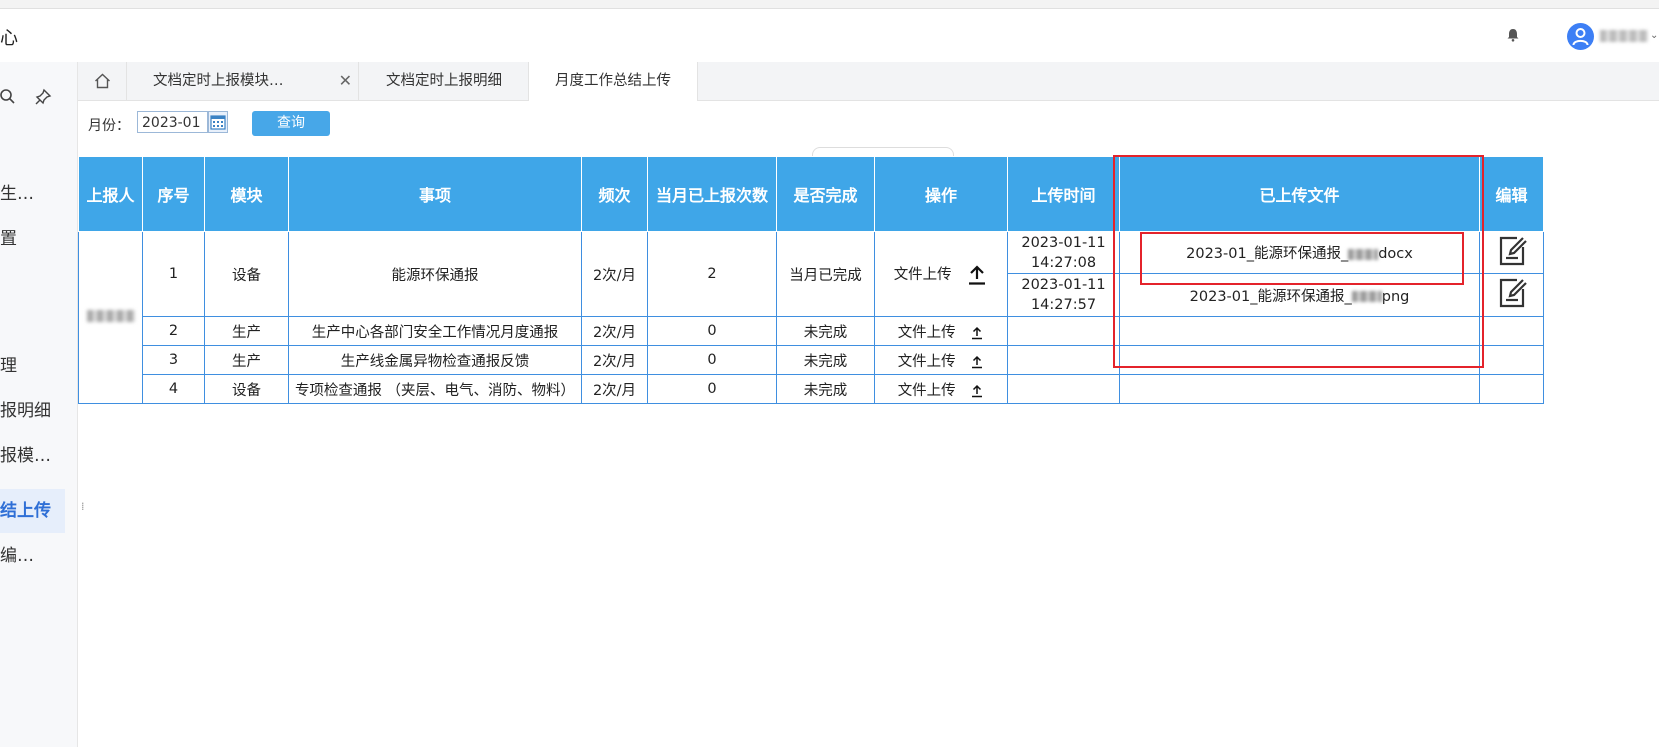 This screenshot has height=747, width=1659. I want to click on table-row: 2 生产 生产中心各部门安全工作情况月度通报 2次/月 0 未完成 文件上传, so click(811, 331).